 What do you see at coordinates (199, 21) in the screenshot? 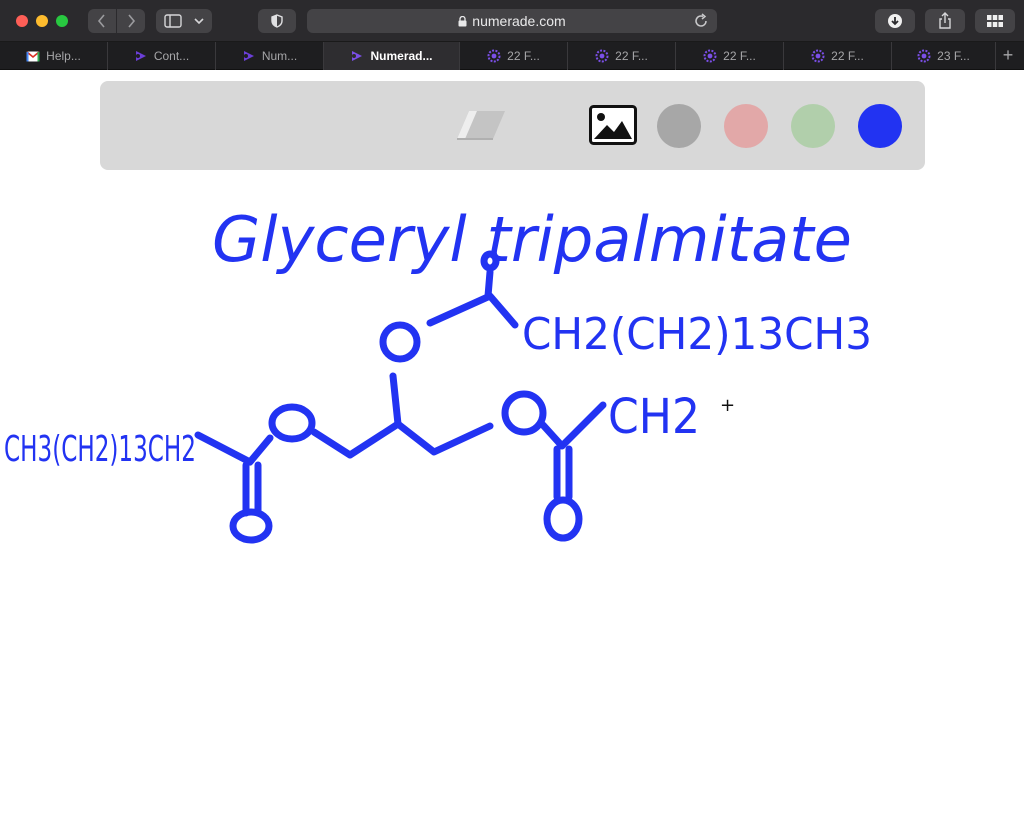
I see `chevron-down-icon` at bounding box center [199, 21].